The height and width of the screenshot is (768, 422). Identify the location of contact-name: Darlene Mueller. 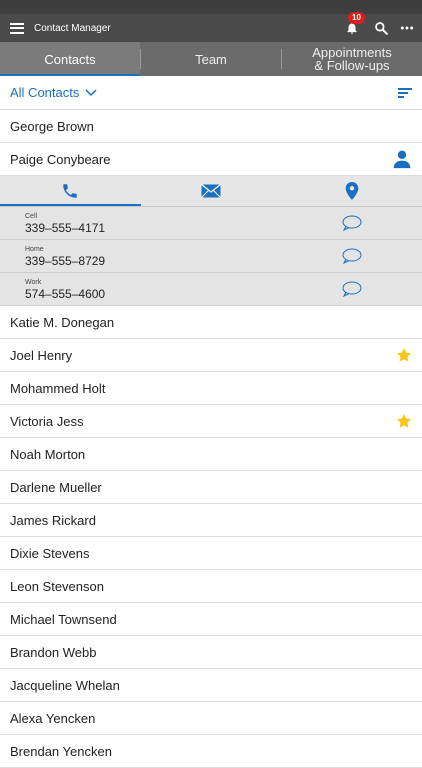
(56, 487).